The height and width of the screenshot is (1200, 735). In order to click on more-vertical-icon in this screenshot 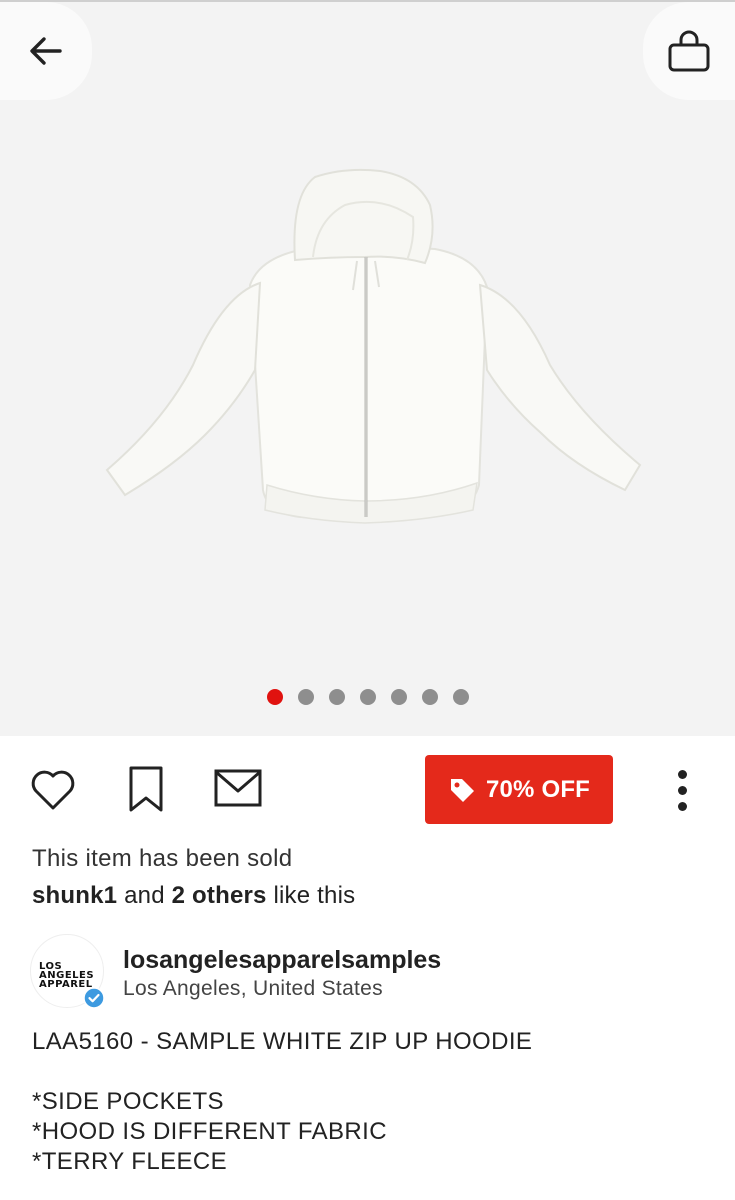, I will do `click(682, 774)`.